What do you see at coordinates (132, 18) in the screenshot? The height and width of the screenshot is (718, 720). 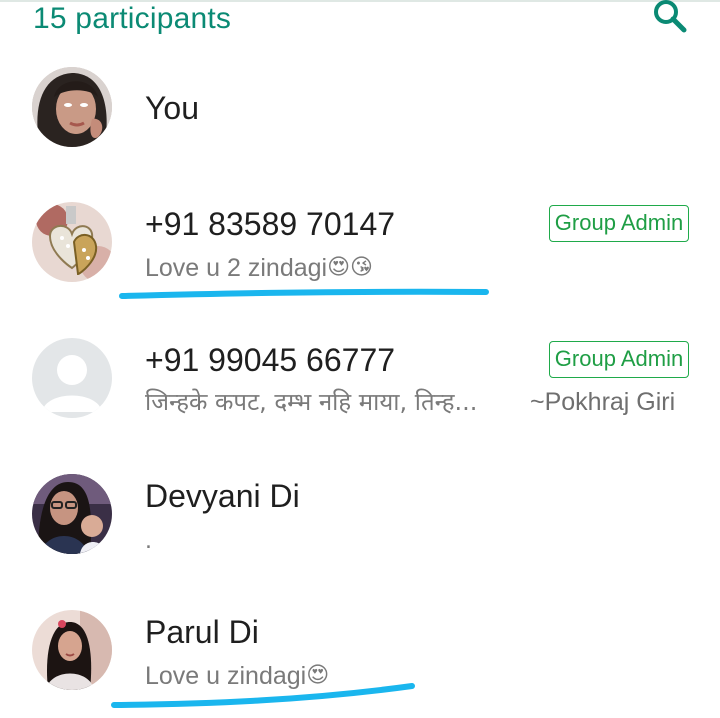 I see `participants-count-title: 15 participants` at bounding box center [132, 18].